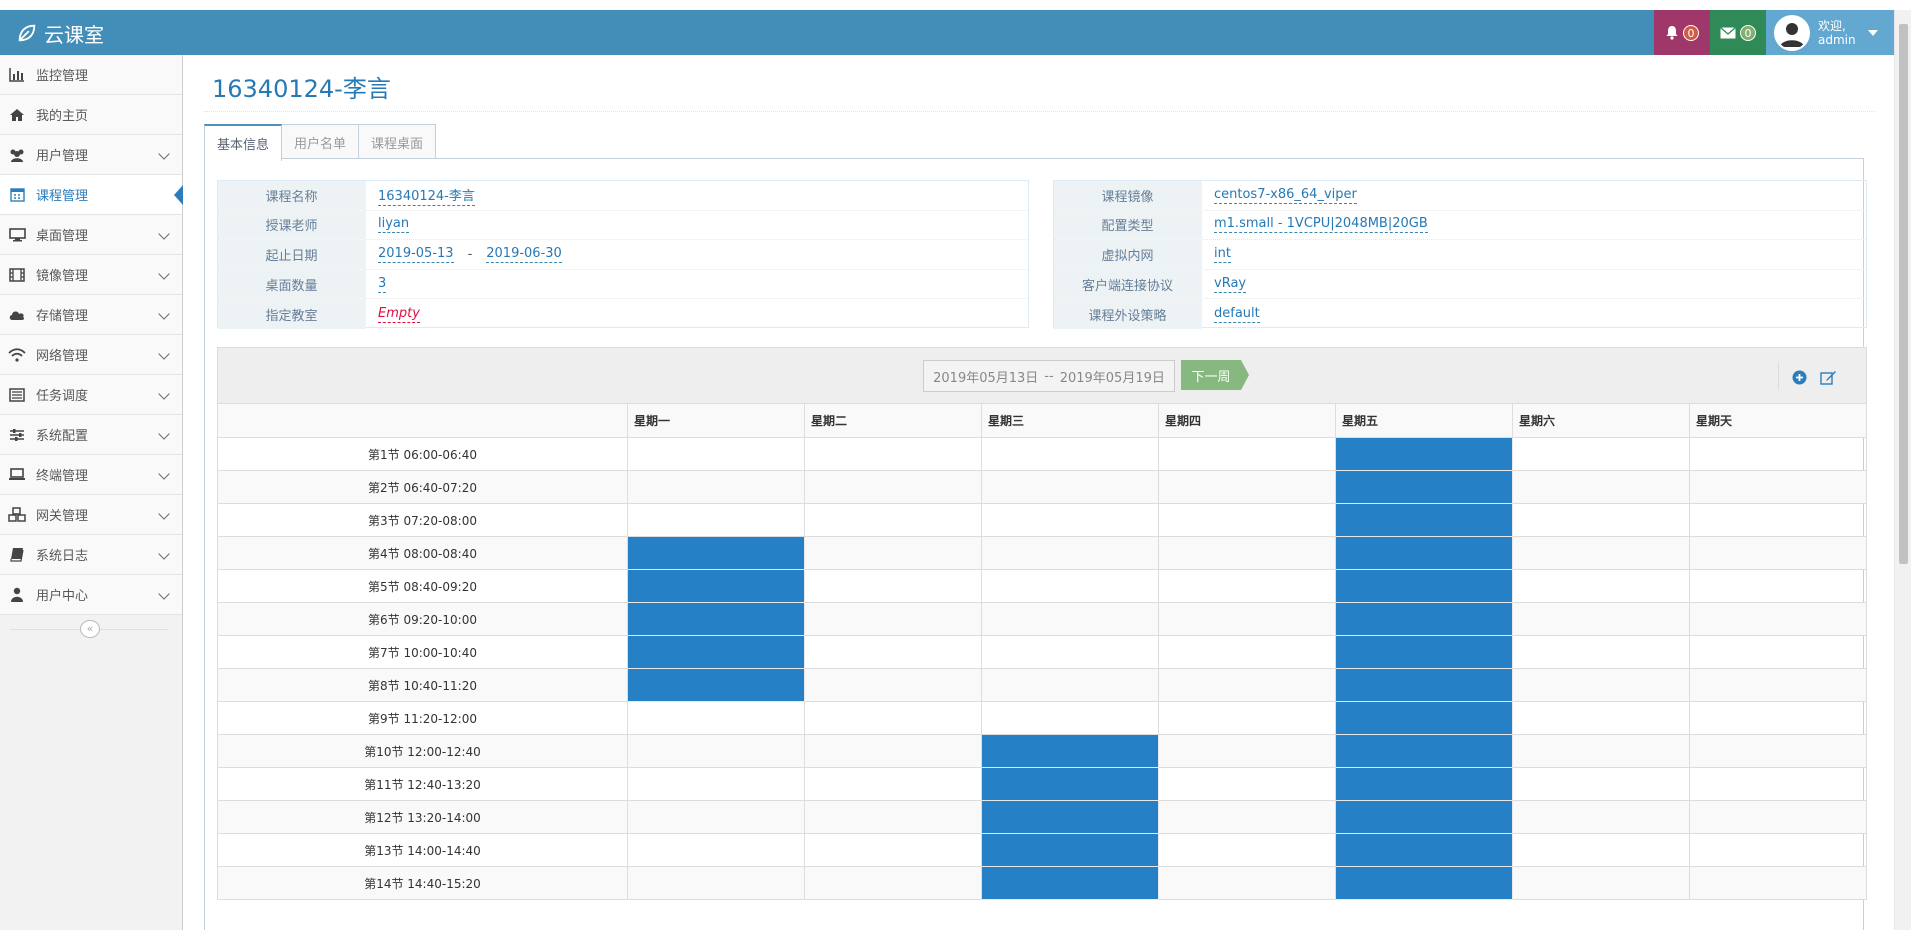  Describe the element at coordinates (1799, 377) in the screenshot. I see `plus-circle-icon` at that location.